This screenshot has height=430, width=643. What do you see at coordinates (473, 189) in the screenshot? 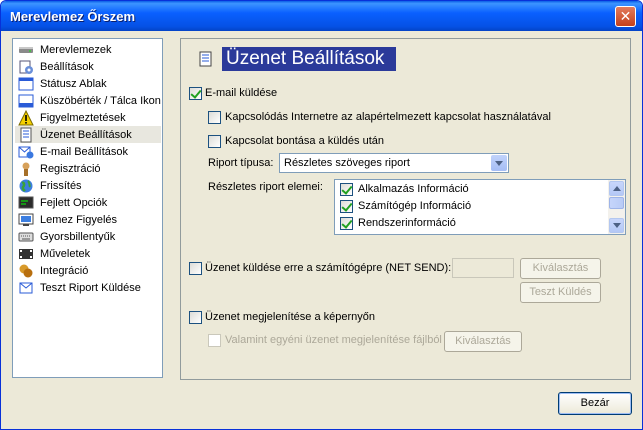
I see `list-item: Alkalmazás Információ` at bounding box center [473, 189].